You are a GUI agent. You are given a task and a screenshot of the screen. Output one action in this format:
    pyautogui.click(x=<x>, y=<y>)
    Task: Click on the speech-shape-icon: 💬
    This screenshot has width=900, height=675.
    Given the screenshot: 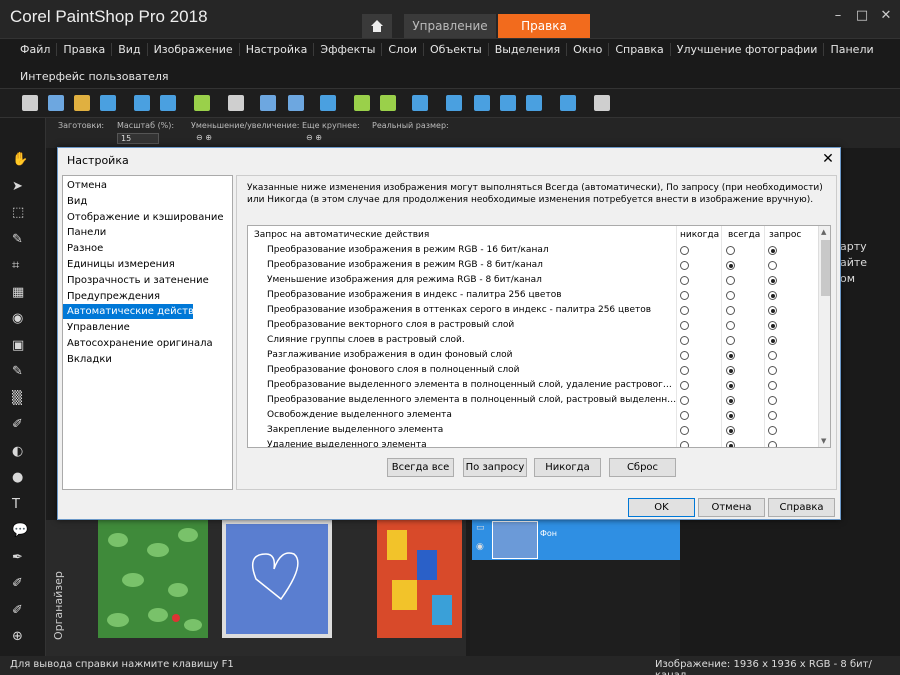 What is the action you would take?
    pyautogui.click(x=20, y=531)
    